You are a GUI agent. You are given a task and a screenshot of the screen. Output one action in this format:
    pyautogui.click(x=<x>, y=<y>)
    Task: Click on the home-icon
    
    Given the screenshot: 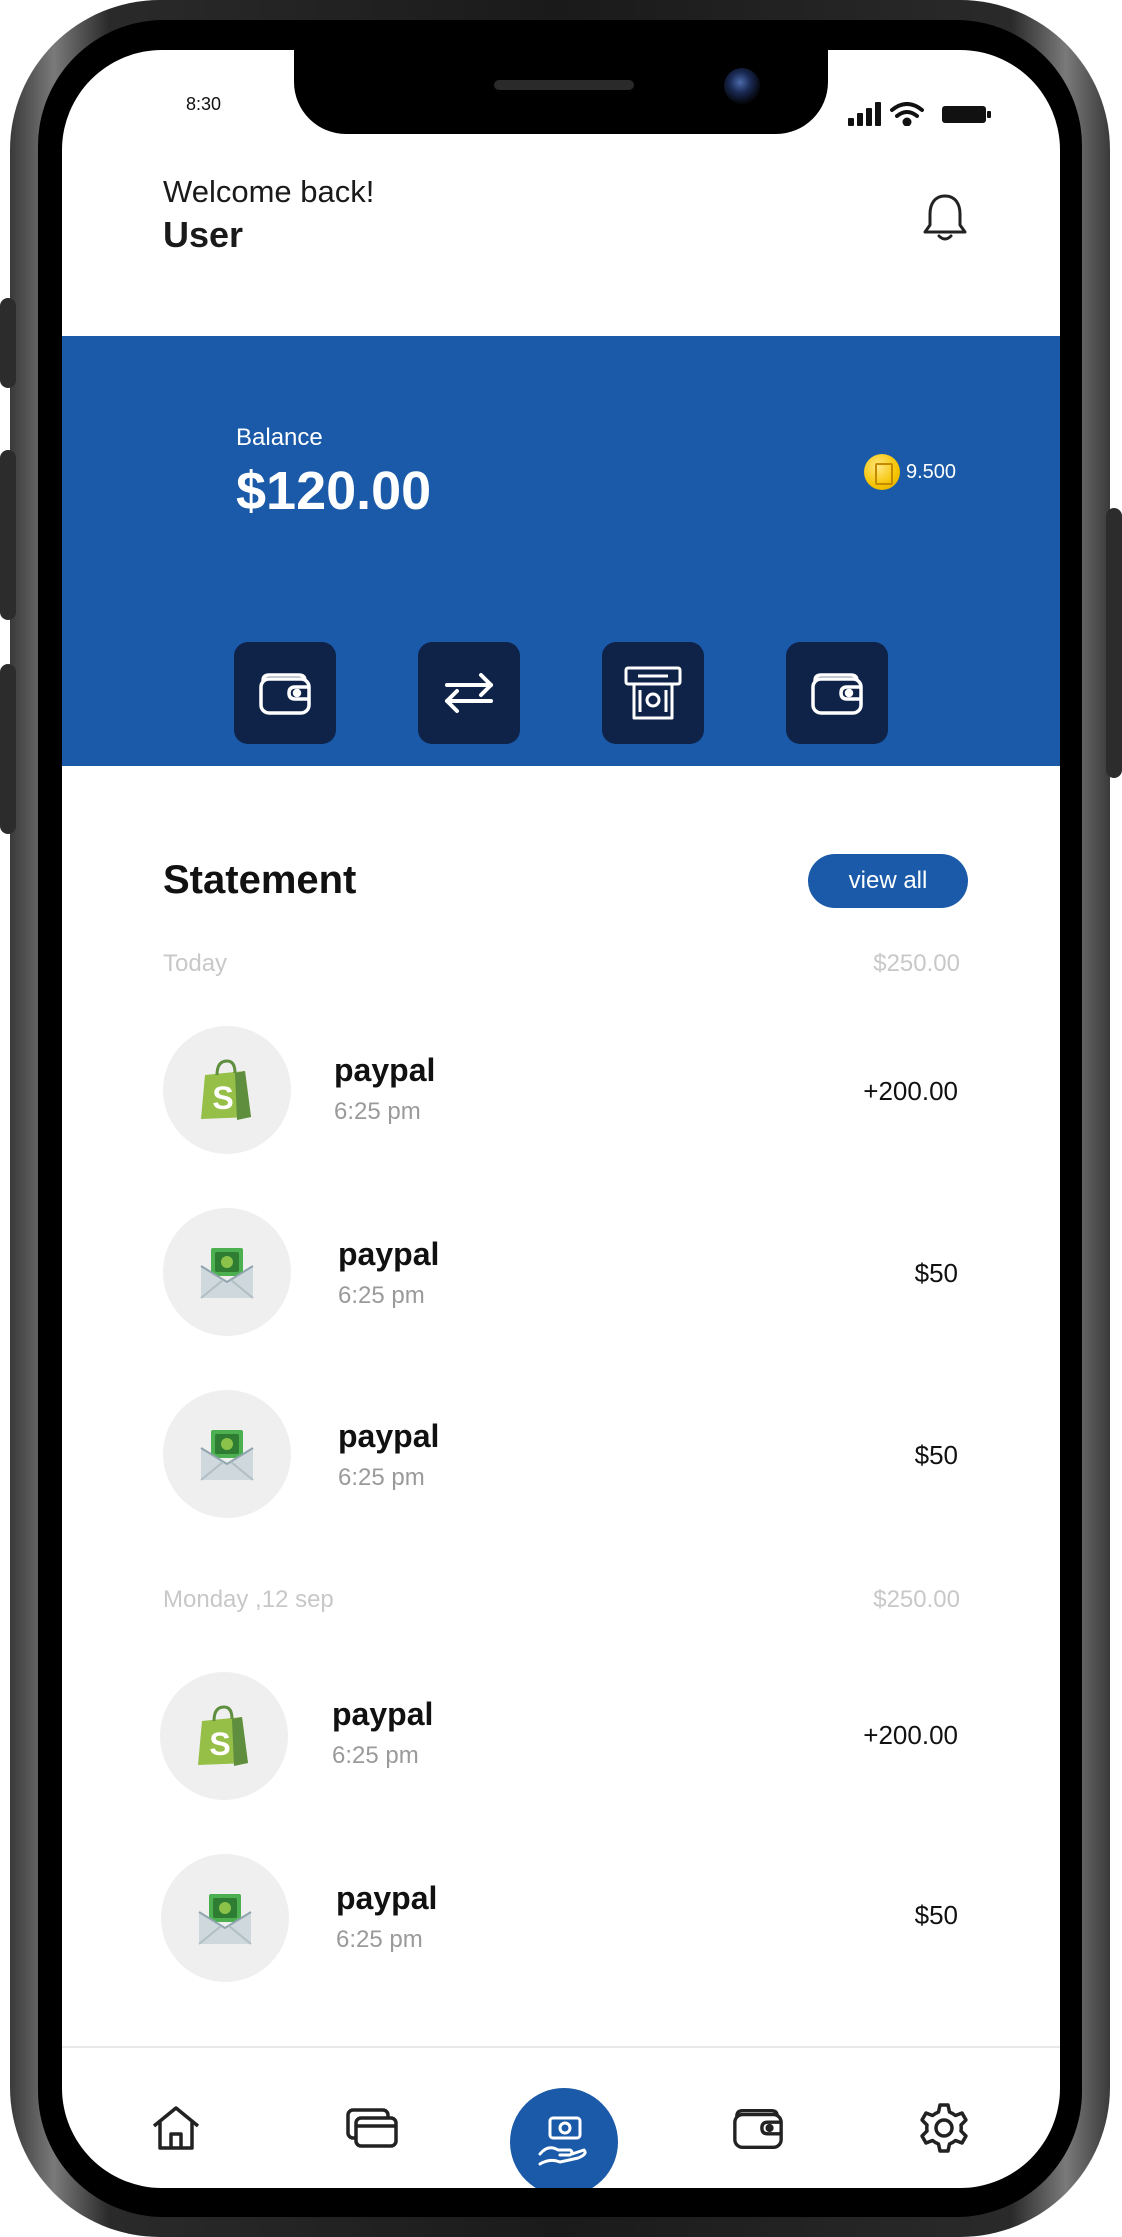 What is the action you would take?
    pyautogui.click(x=176, y=2128)
    